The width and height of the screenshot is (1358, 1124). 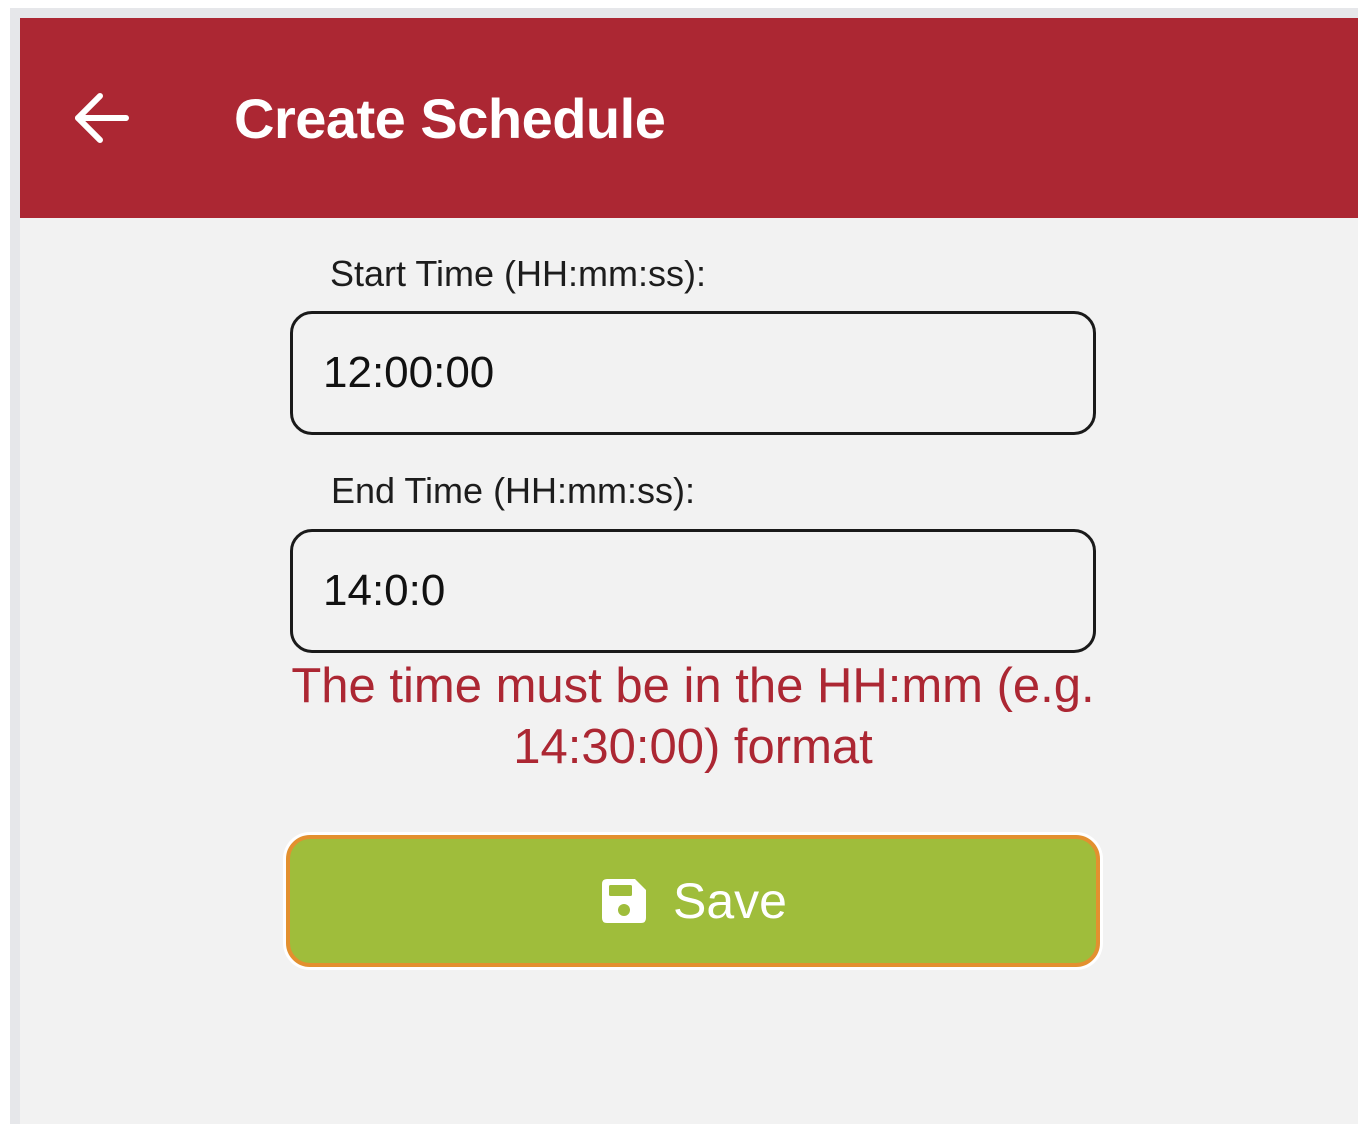 I want to click on arrow-left-icon, so click(x=102, y=118).